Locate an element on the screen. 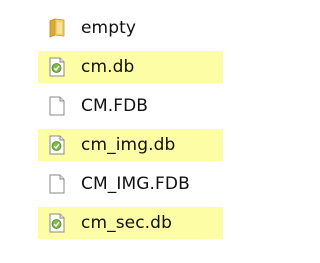 The image size is (320, 263). file-item-cm-sec-db: cm_sec.db is located at coordinates (130, 223).